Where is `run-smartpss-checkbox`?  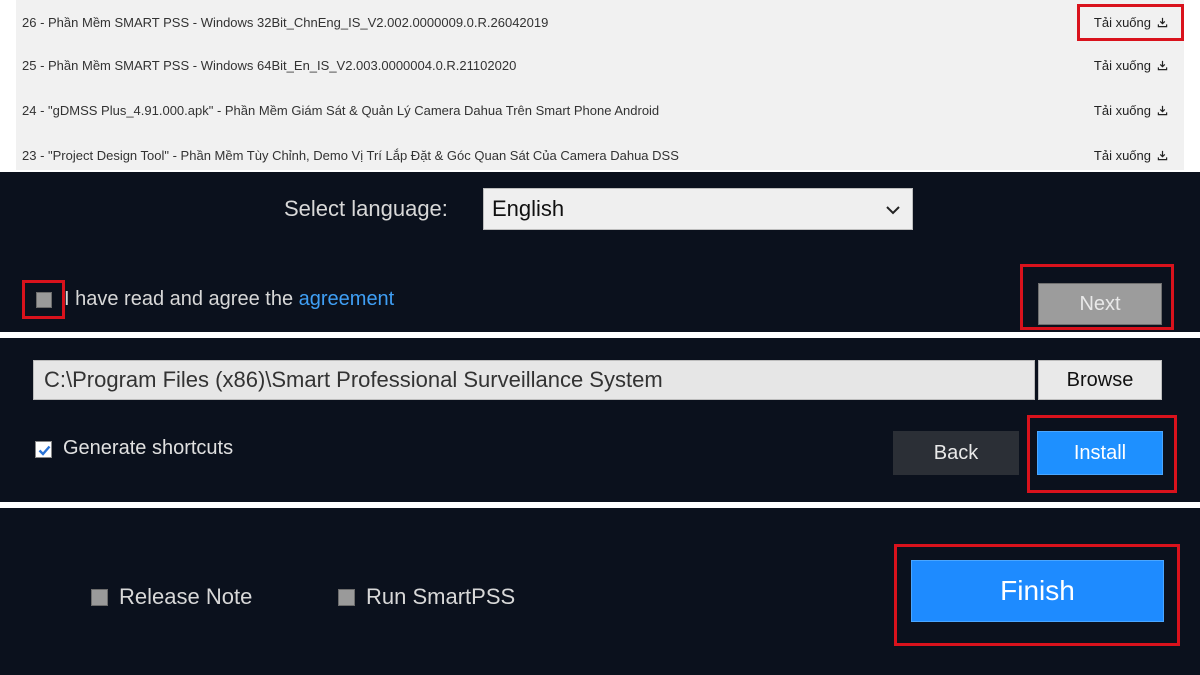
run-smartpss-checkbox is located at coordinates (346, 597).